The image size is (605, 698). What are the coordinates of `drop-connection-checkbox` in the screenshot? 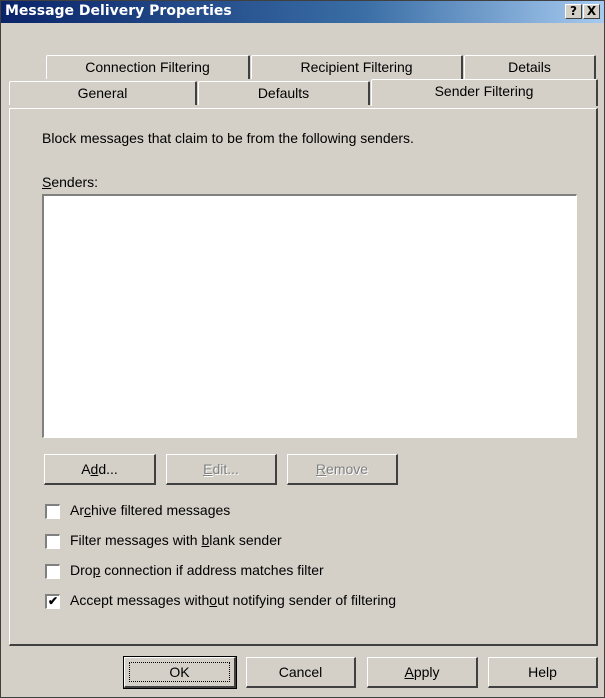 It's located at (52, 571).